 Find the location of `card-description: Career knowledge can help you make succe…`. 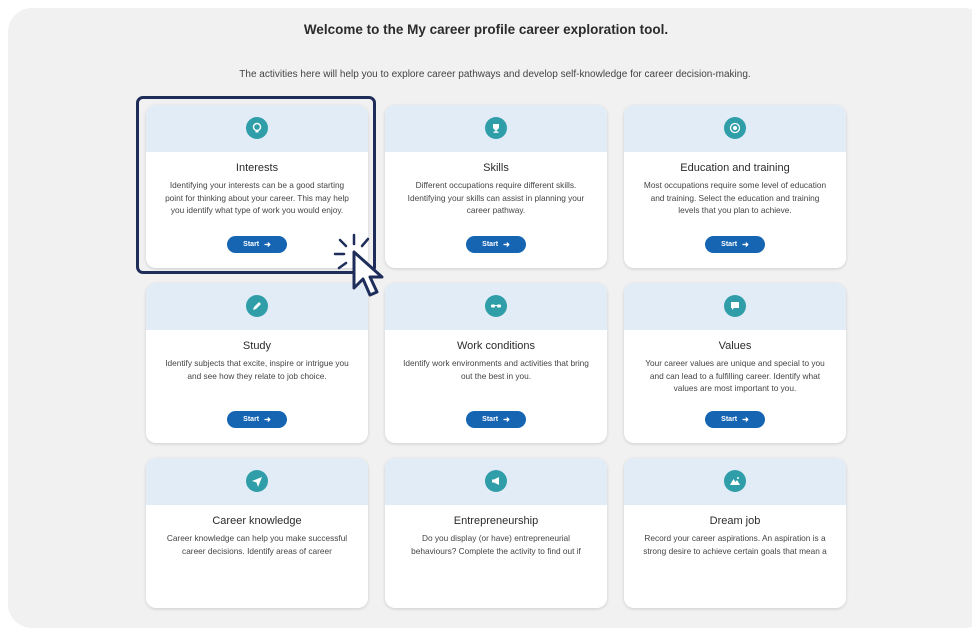

card-description: Career knowledge can help you make succe… is located at coordinates (257, 544).